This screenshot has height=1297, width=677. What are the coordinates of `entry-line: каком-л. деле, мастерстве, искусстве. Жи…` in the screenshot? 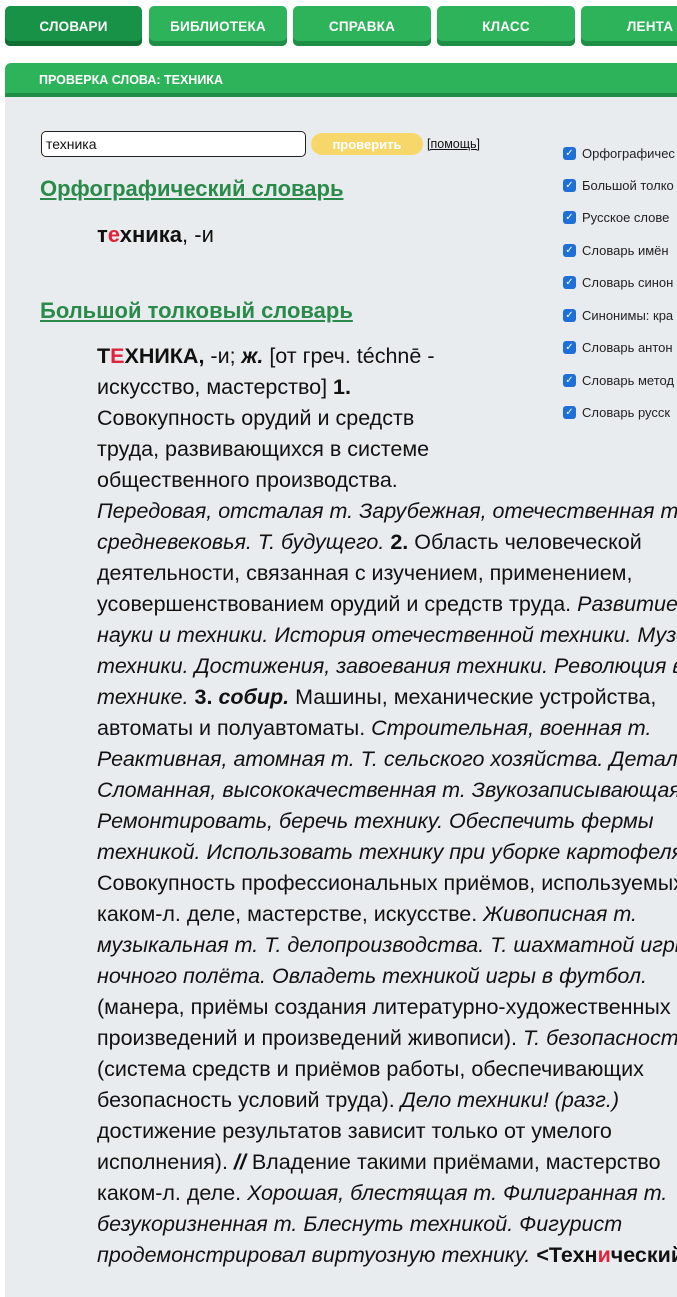 It's located at (387, 914).